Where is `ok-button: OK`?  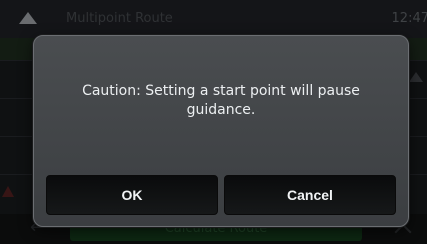
ok-button: OK is located at coordinates (132, 195).